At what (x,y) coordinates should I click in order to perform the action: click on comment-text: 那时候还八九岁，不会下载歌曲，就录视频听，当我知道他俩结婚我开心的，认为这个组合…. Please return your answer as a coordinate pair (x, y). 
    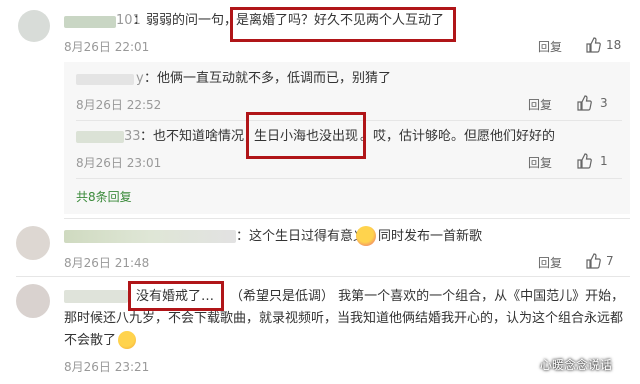
    Looking at the image, I should click on (344, 318).